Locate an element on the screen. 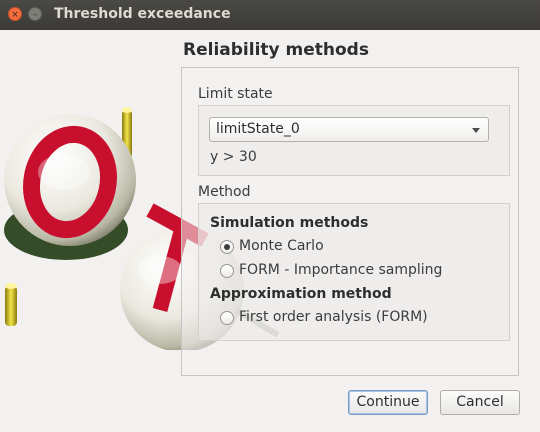  simulation-methods-heading: Simulation methods is located at coordinates (289, 223).